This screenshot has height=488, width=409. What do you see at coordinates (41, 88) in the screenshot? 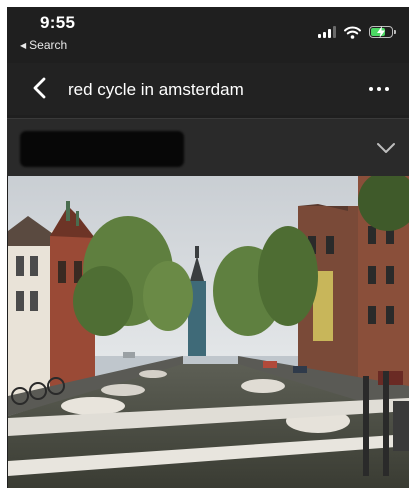
I see `chevron-left-icon` at bounding box center [41, 88].